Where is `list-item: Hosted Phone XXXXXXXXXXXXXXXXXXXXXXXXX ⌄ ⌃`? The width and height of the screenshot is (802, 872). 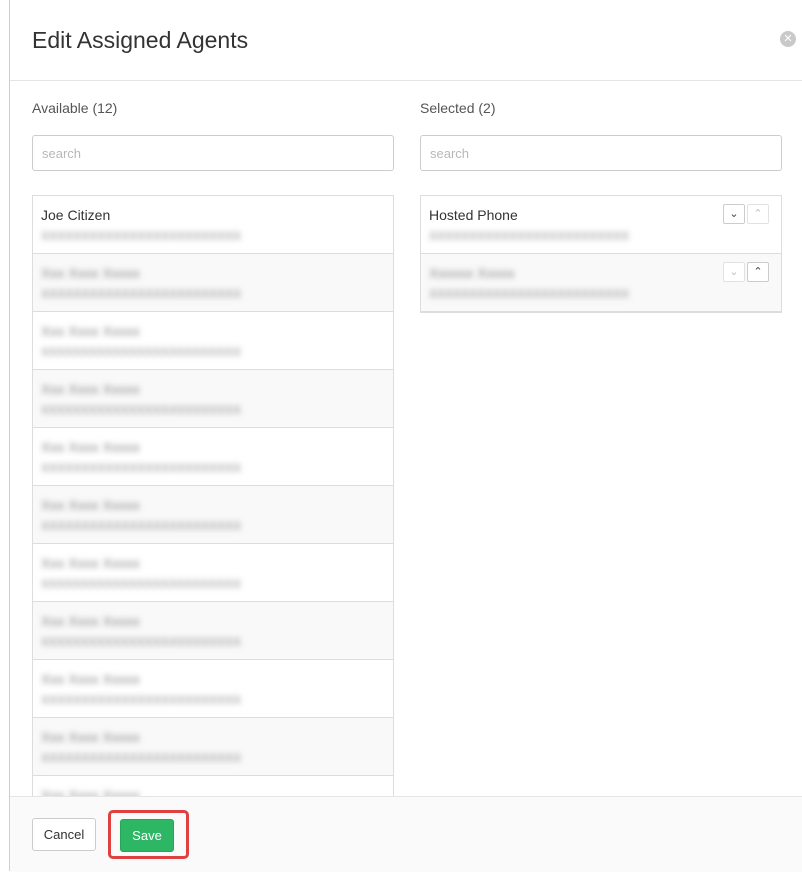 list-item: Hosted Phone XXXXXXXXXXXXXXXXXXXXXXXXX ⌄ ⌃ is located at coordinates (601, 225).